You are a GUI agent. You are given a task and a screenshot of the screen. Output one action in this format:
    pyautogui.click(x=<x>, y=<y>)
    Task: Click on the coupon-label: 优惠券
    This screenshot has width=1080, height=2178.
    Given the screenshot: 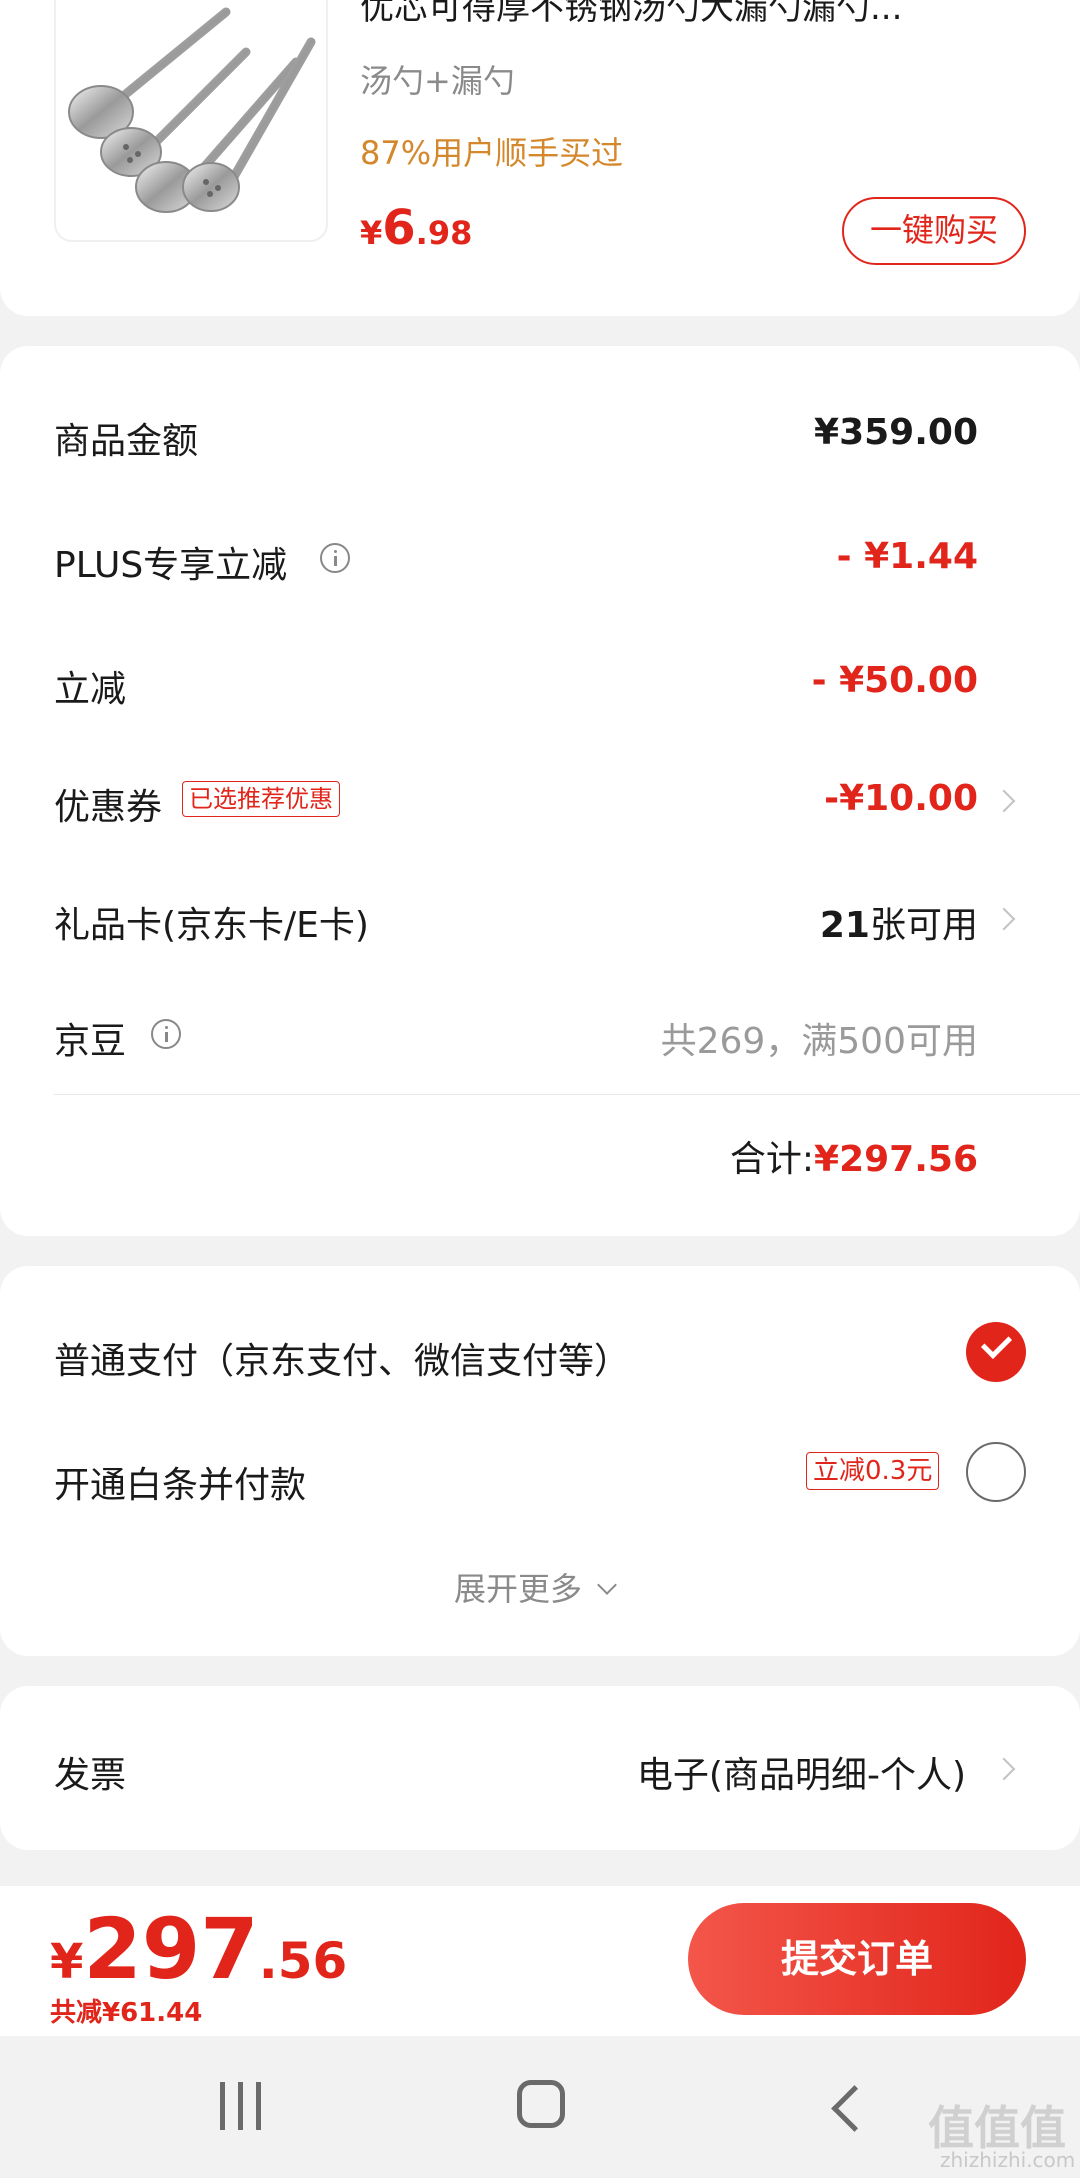 What is the action you would take?
    pyautogui.click(x=108, y=804)
    